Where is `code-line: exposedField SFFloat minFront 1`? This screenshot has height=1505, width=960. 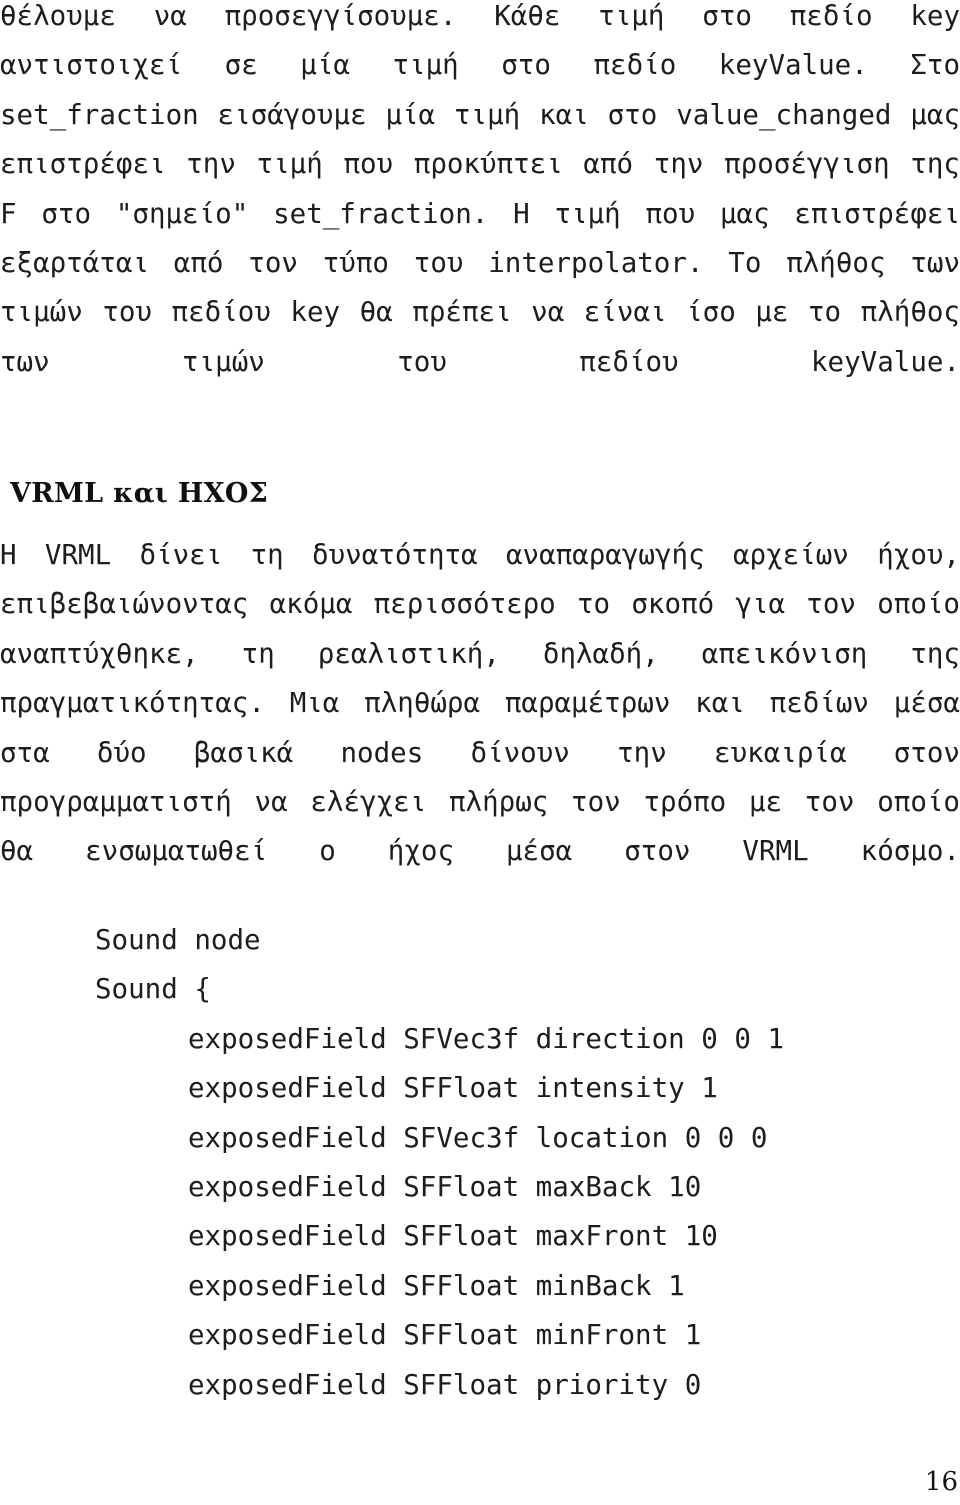
code-line: exposedField SFFloat minFront 1 is located at coordinates (445, 1335).